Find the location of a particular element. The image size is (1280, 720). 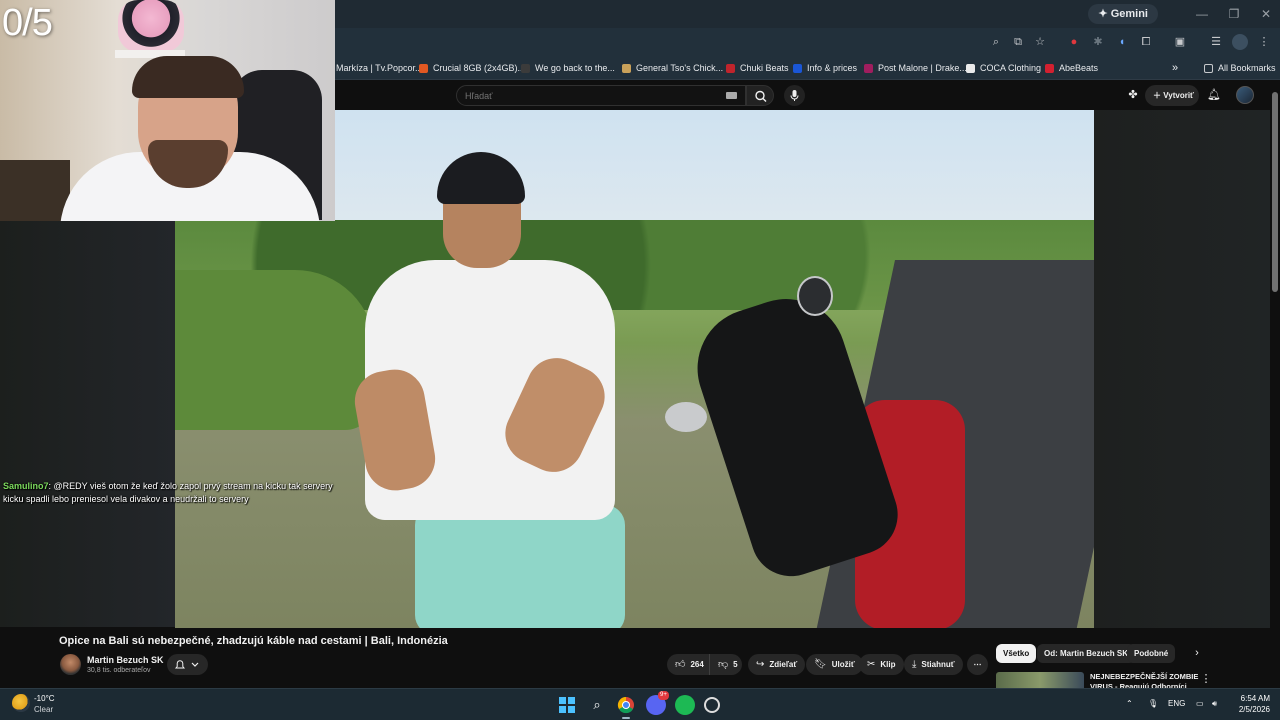

extension-gray-icon: ✱ is located at coordinates (1098, 42).